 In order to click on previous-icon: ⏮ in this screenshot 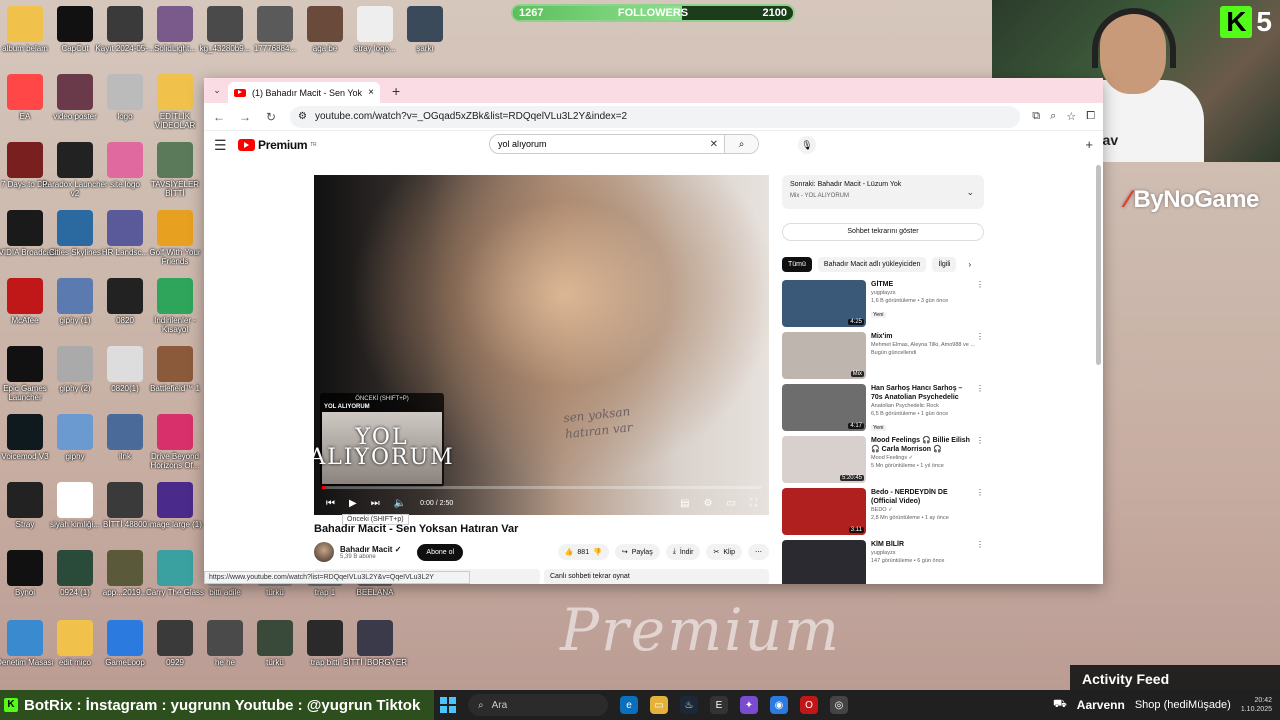, I will do `click(330, 503)`.